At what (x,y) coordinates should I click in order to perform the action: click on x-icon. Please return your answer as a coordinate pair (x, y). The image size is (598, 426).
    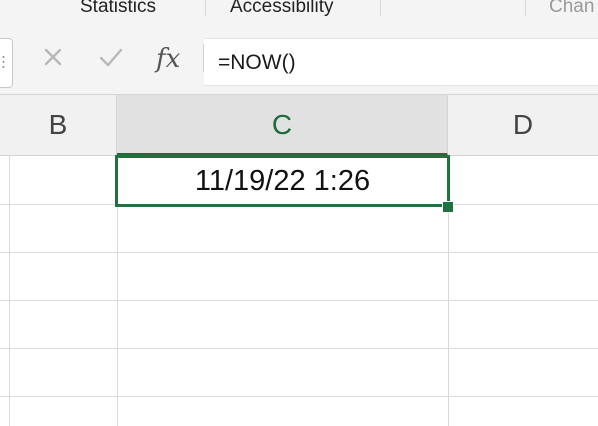
    Looking at the image, I should click on (53, 57).